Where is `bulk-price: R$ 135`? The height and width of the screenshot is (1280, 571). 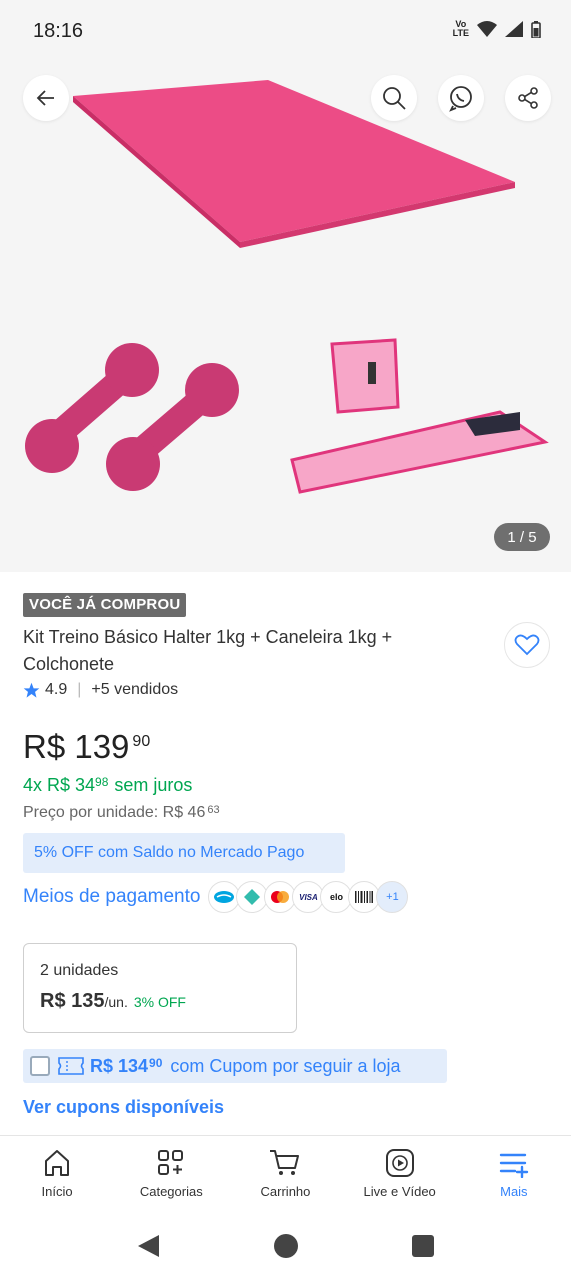
bulk-price: R$ 135 is located at coordinates (72, 1001).